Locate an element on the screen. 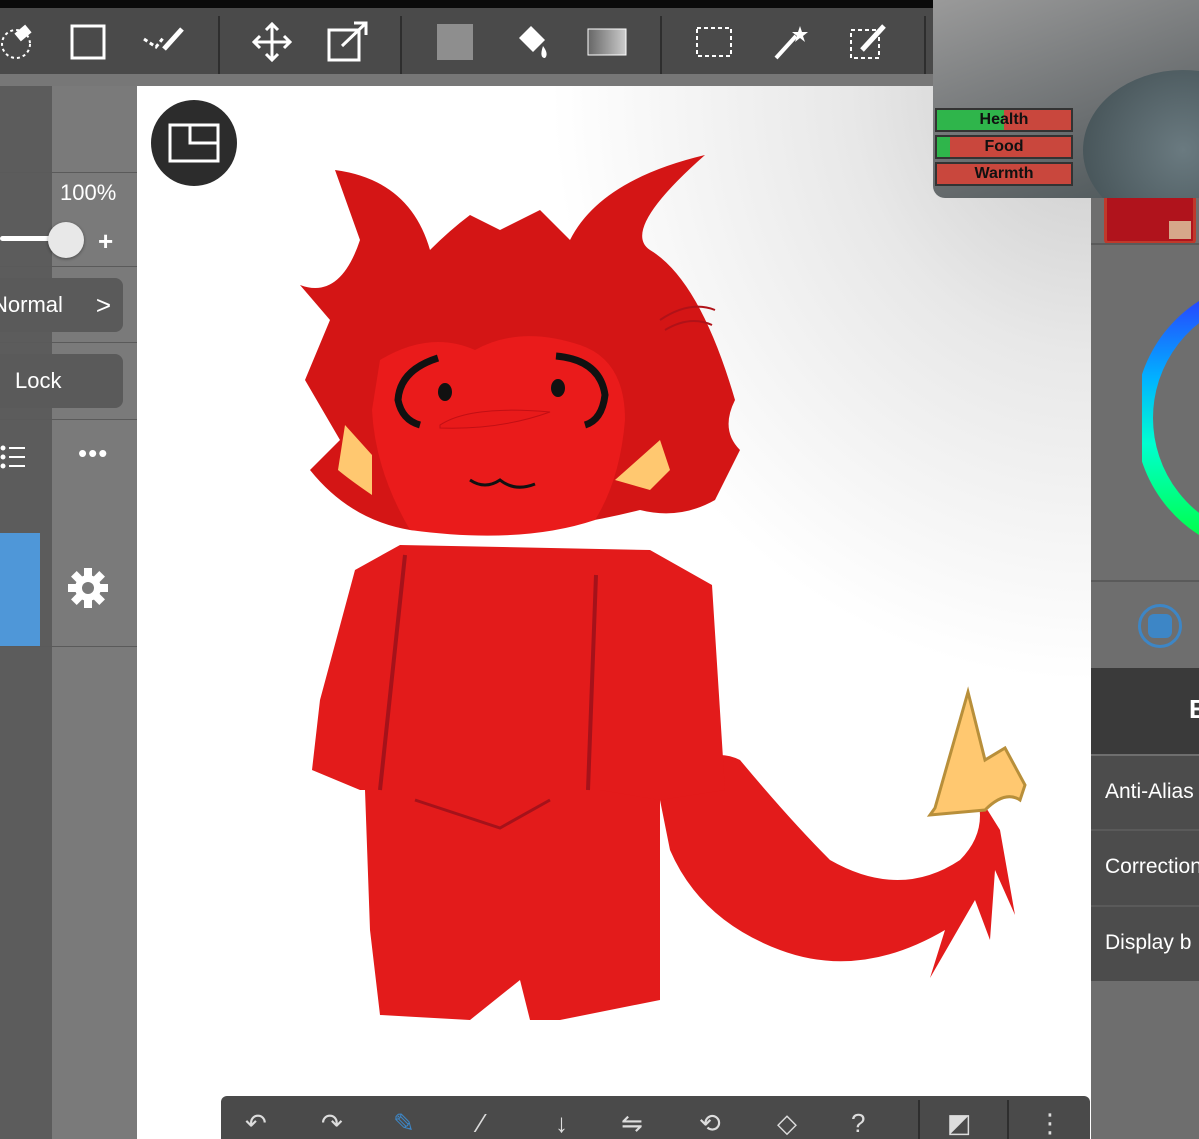  move-icon is located at coordinates (272, 42).